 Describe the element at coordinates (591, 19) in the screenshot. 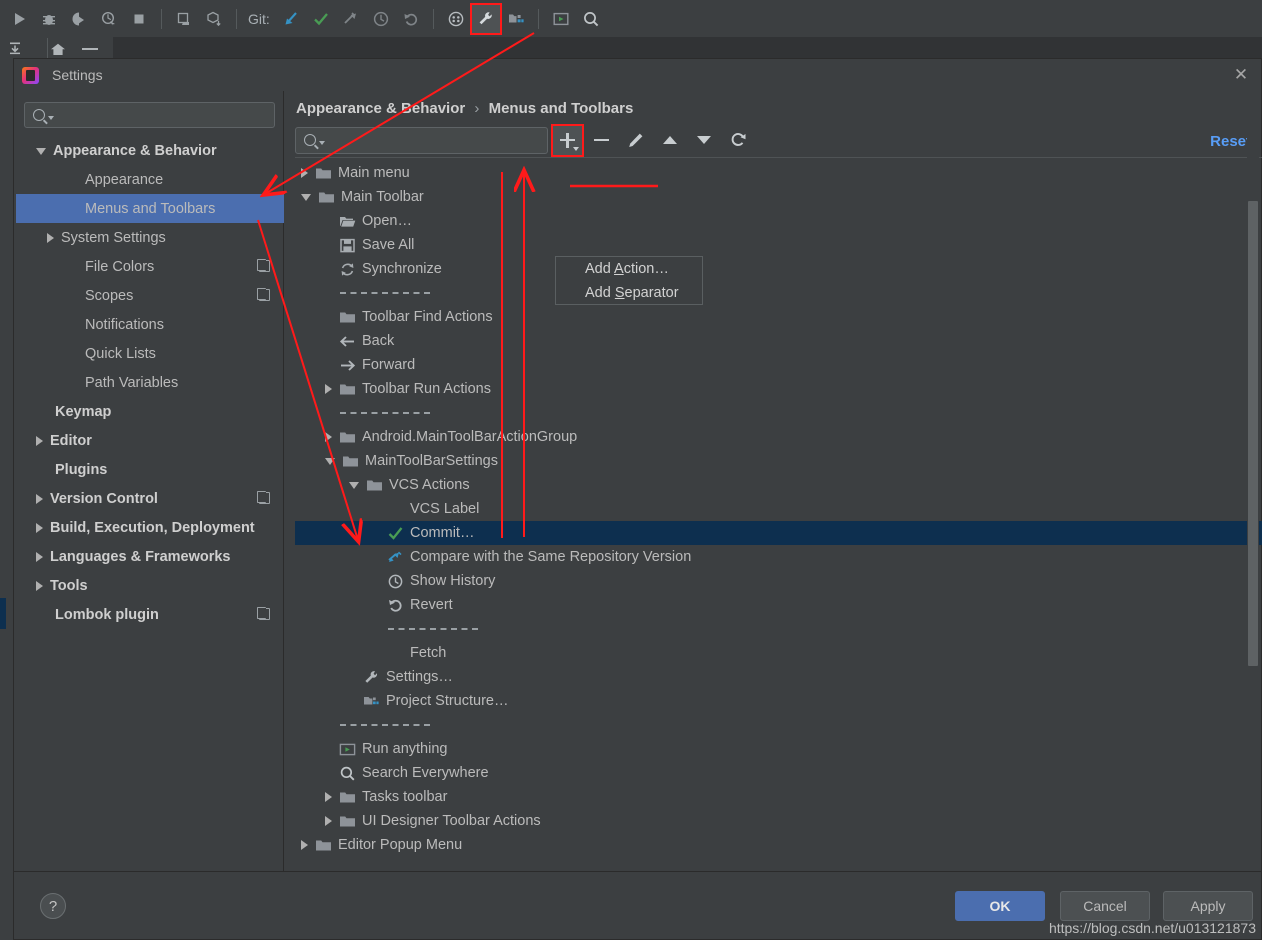

I see `search-everywhere-icon` at that location.